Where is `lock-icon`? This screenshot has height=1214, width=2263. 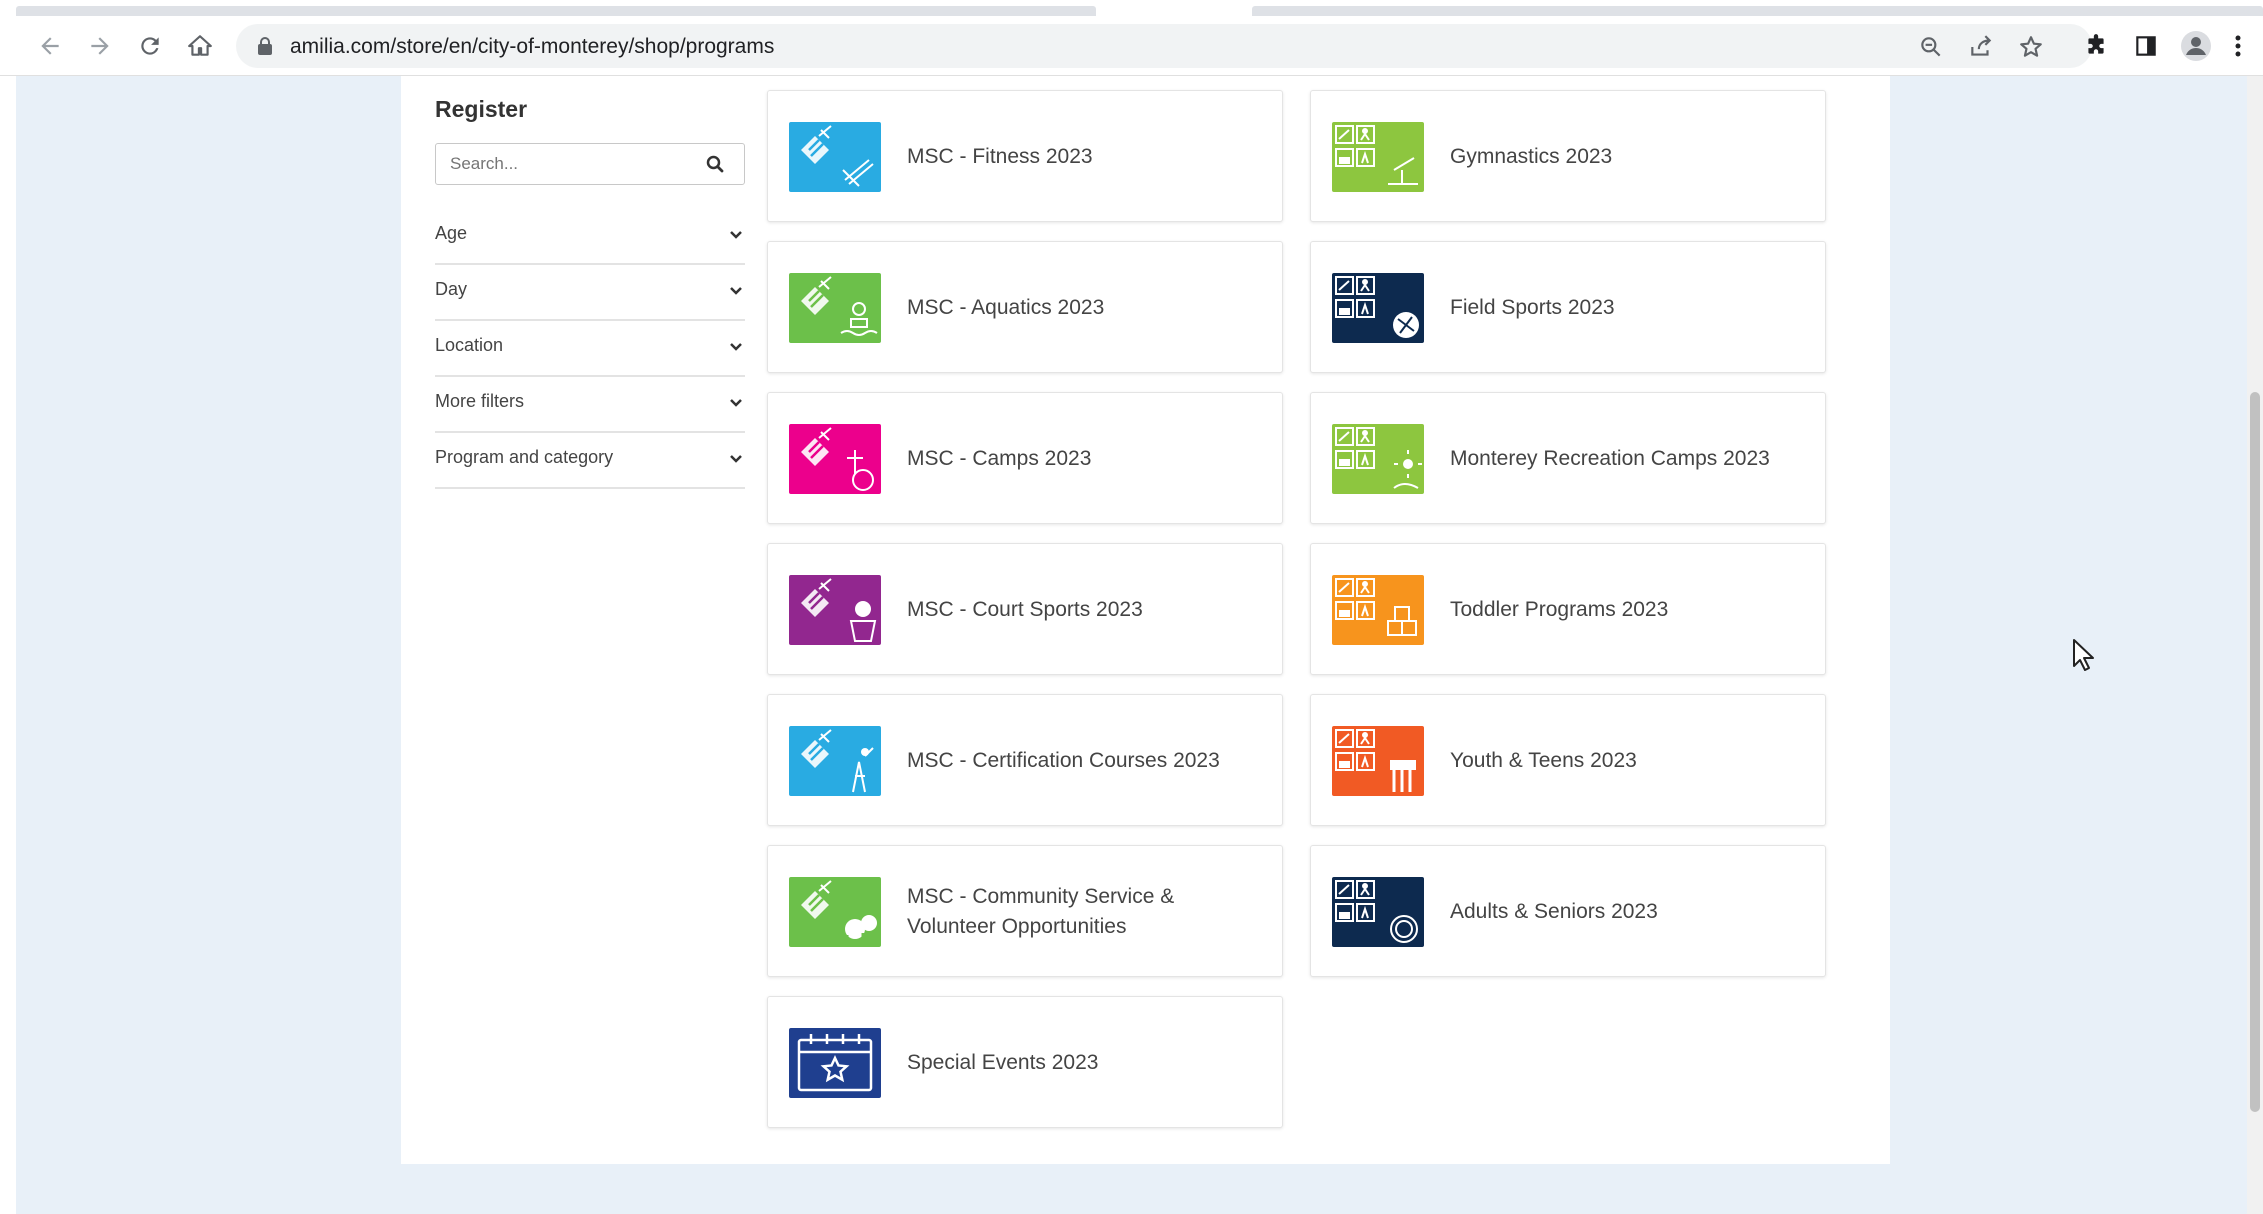 lock-icon is located at coordinates (265, 48).